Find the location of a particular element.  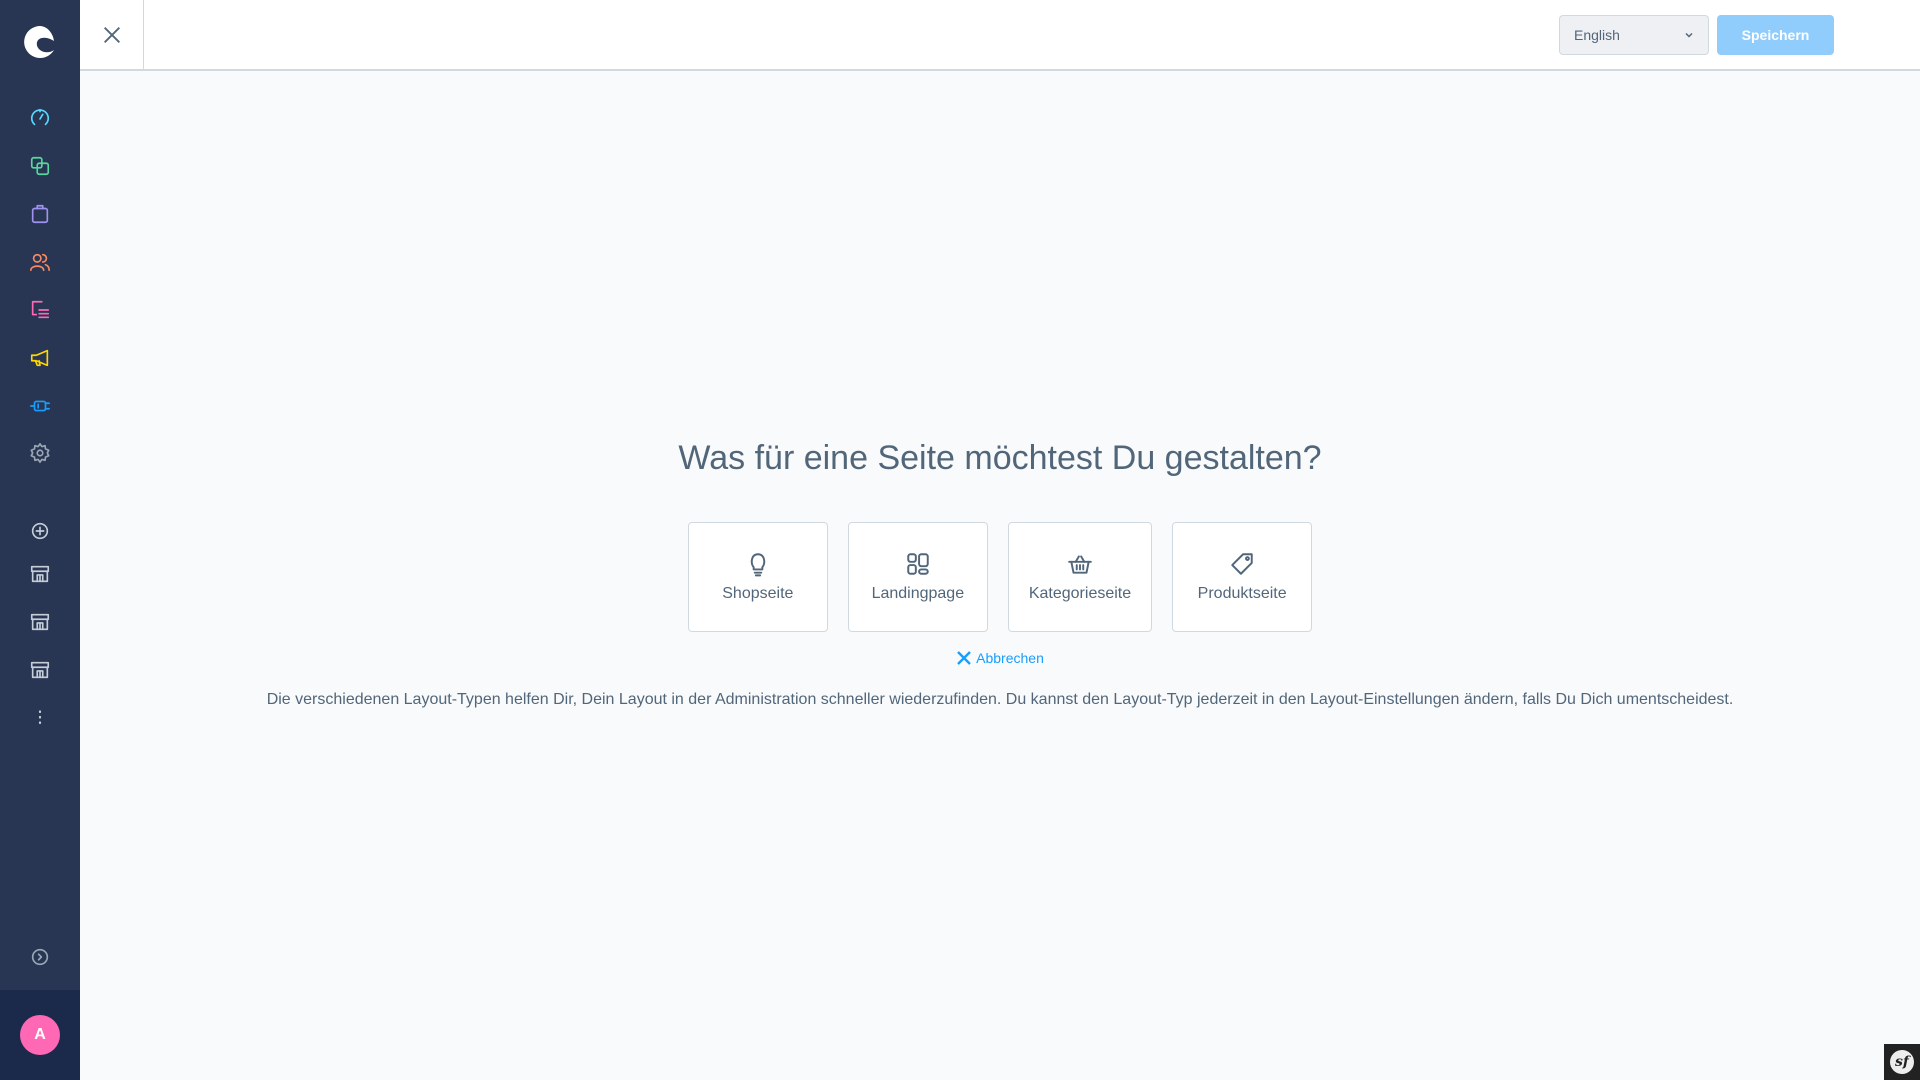

cancel-link: Abbrechen is located at coordinates (1000, 658).